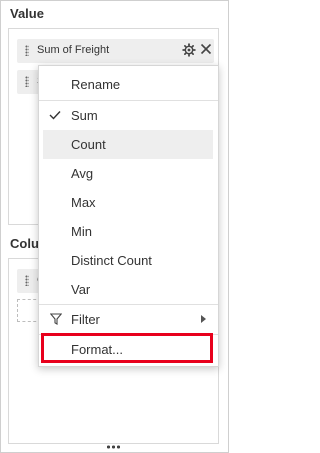 The height and width of the screenshot is (453, 320). What do you see at coordinates (128, 144) in the screenshot?
I see `menu-item-count: Count` at bounding box center [128, 144].